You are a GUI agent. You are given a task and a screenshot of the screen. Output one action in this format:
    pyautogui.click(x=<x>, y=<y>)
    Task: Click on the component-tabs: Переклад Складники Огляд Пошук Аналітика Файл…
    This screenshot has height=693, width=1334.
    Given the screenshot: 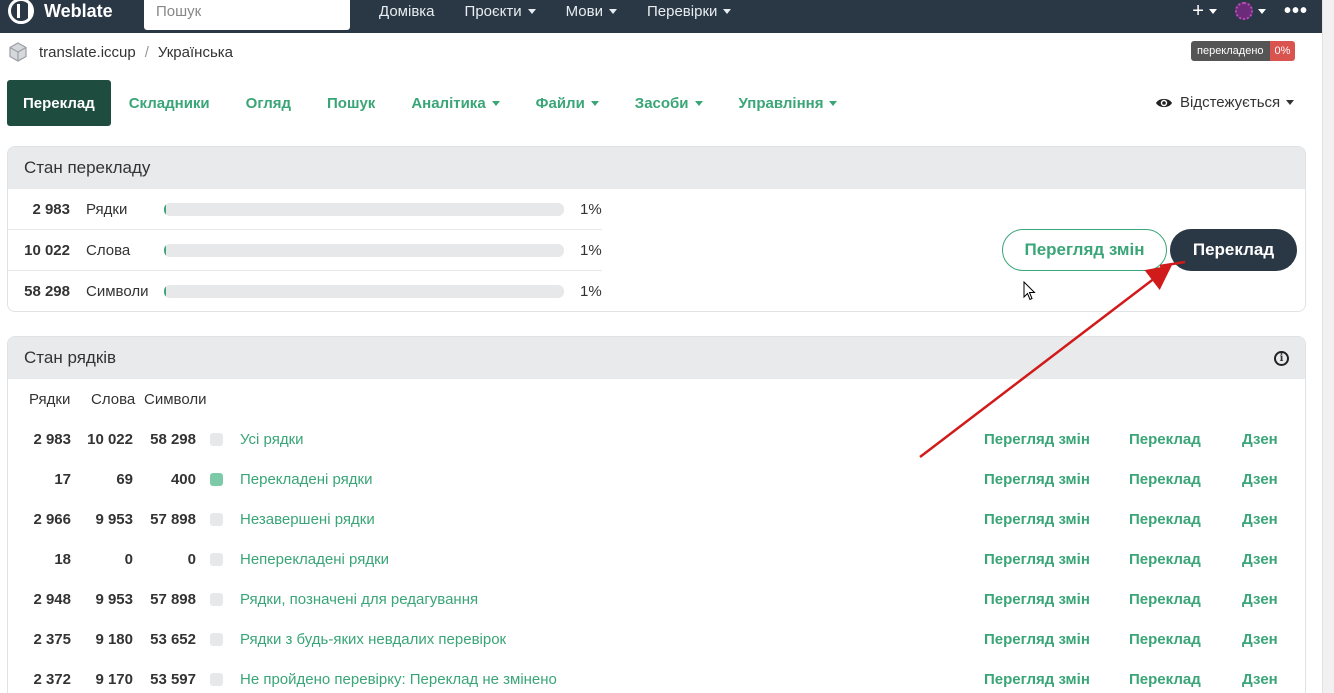 What is the action you would take?
    pyautogui.click(x=431, y=103)
    